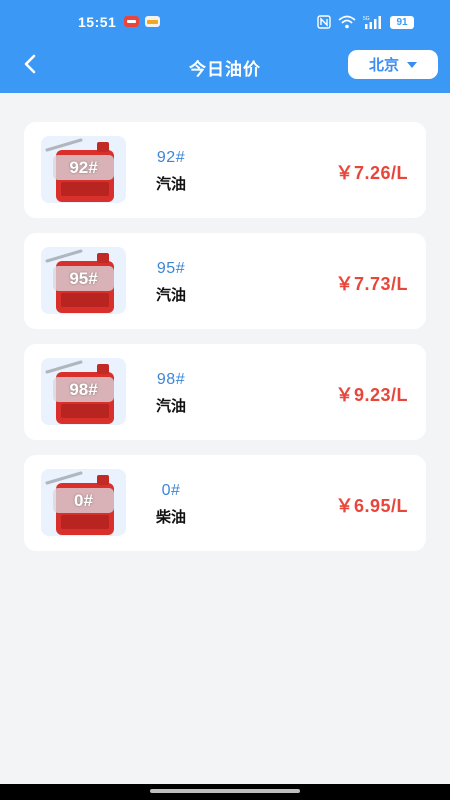 This screenshot has width=450, height=800. I want to click on status-bar: 15:51 5G 91, so click(225, 22).